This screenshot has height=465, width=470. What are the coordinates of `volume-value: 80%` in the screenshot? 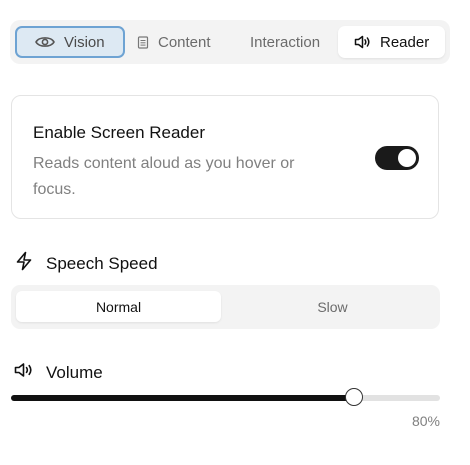 It's located at (425, 421).